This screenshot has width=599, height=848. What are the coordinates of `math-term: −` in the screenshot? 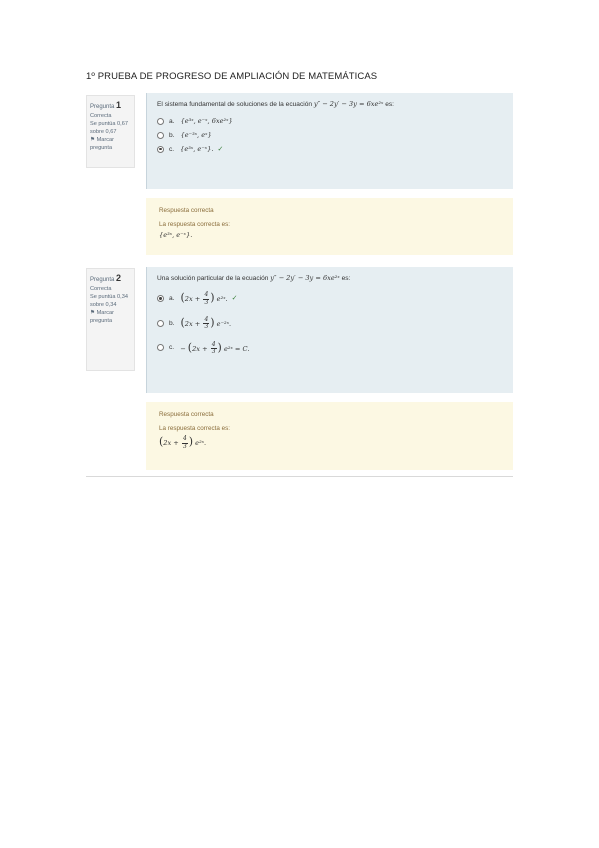 It's located at (183, 348).